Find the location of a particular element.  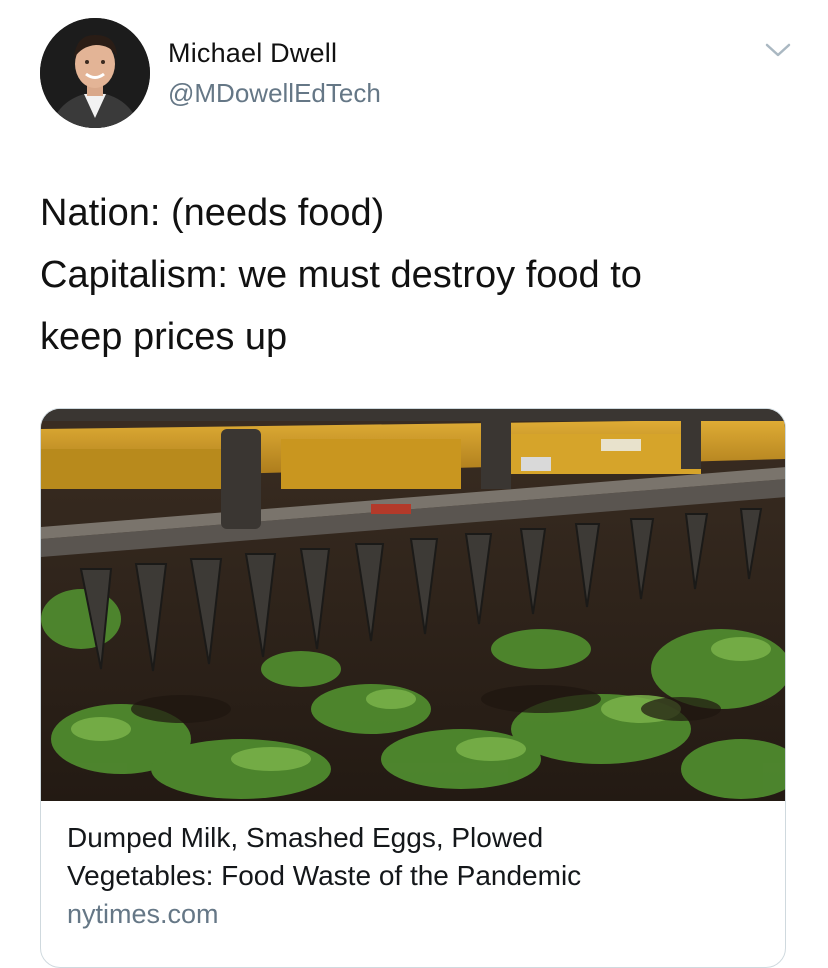

card-title-line: Dumped Milk, Smashed Eggs, Plowed is located at coordinates (305, 837).